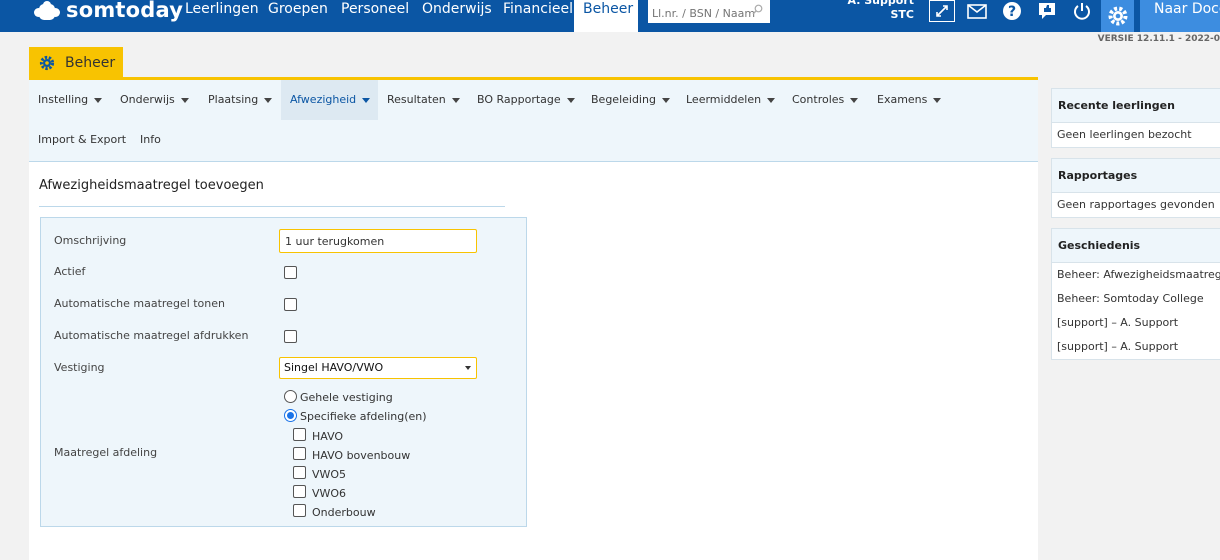  What do you see at coordinates (1136, 204) in the screenshot?
I see `widget-empty-text: Geen rapportages gevonden` at bounding box center [1136, 204].